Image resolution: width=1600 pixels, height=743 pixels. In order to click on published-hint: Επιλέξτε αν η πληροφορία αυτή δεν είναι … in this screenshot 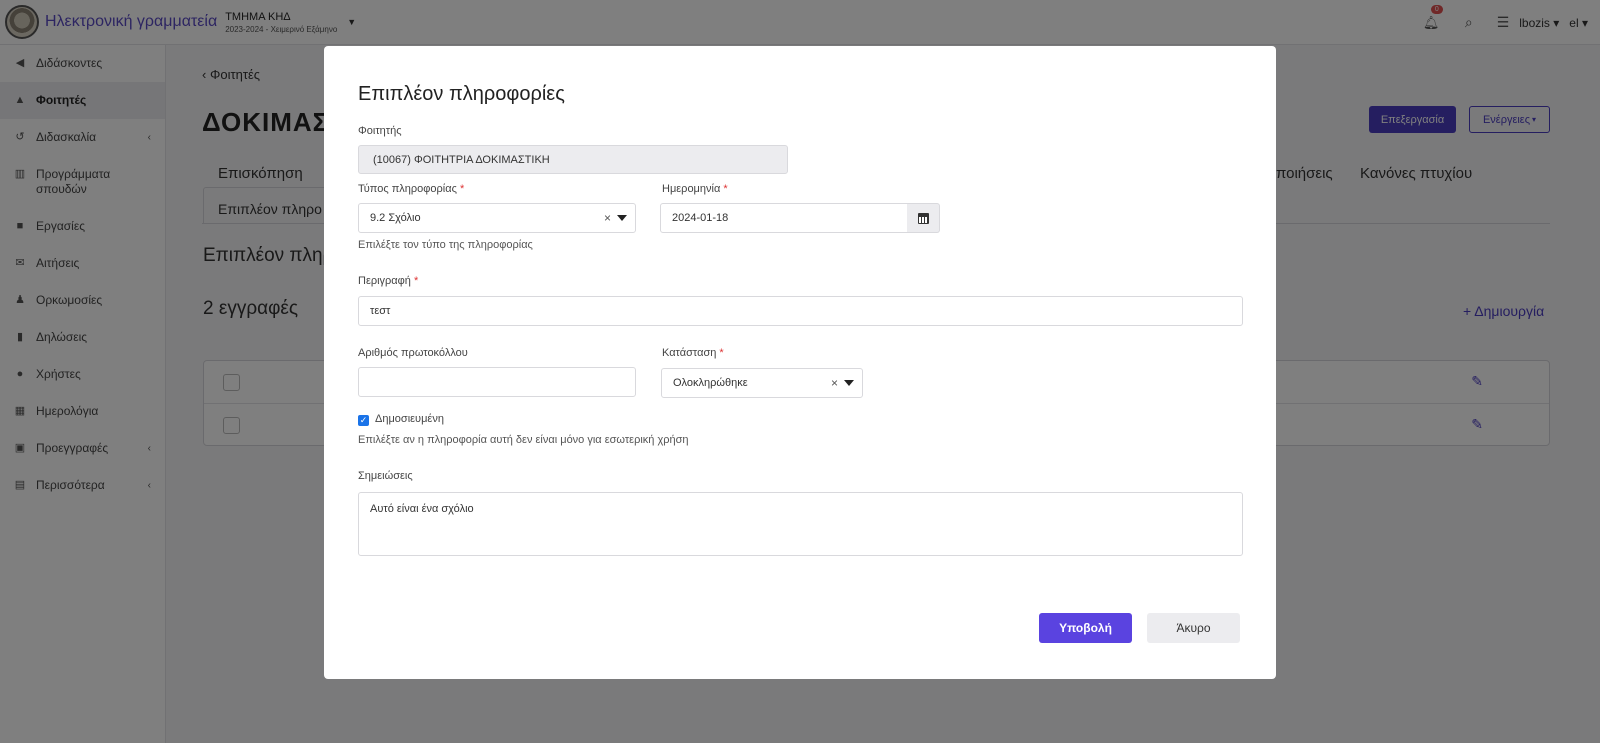, I will do `click(523, 440)`.